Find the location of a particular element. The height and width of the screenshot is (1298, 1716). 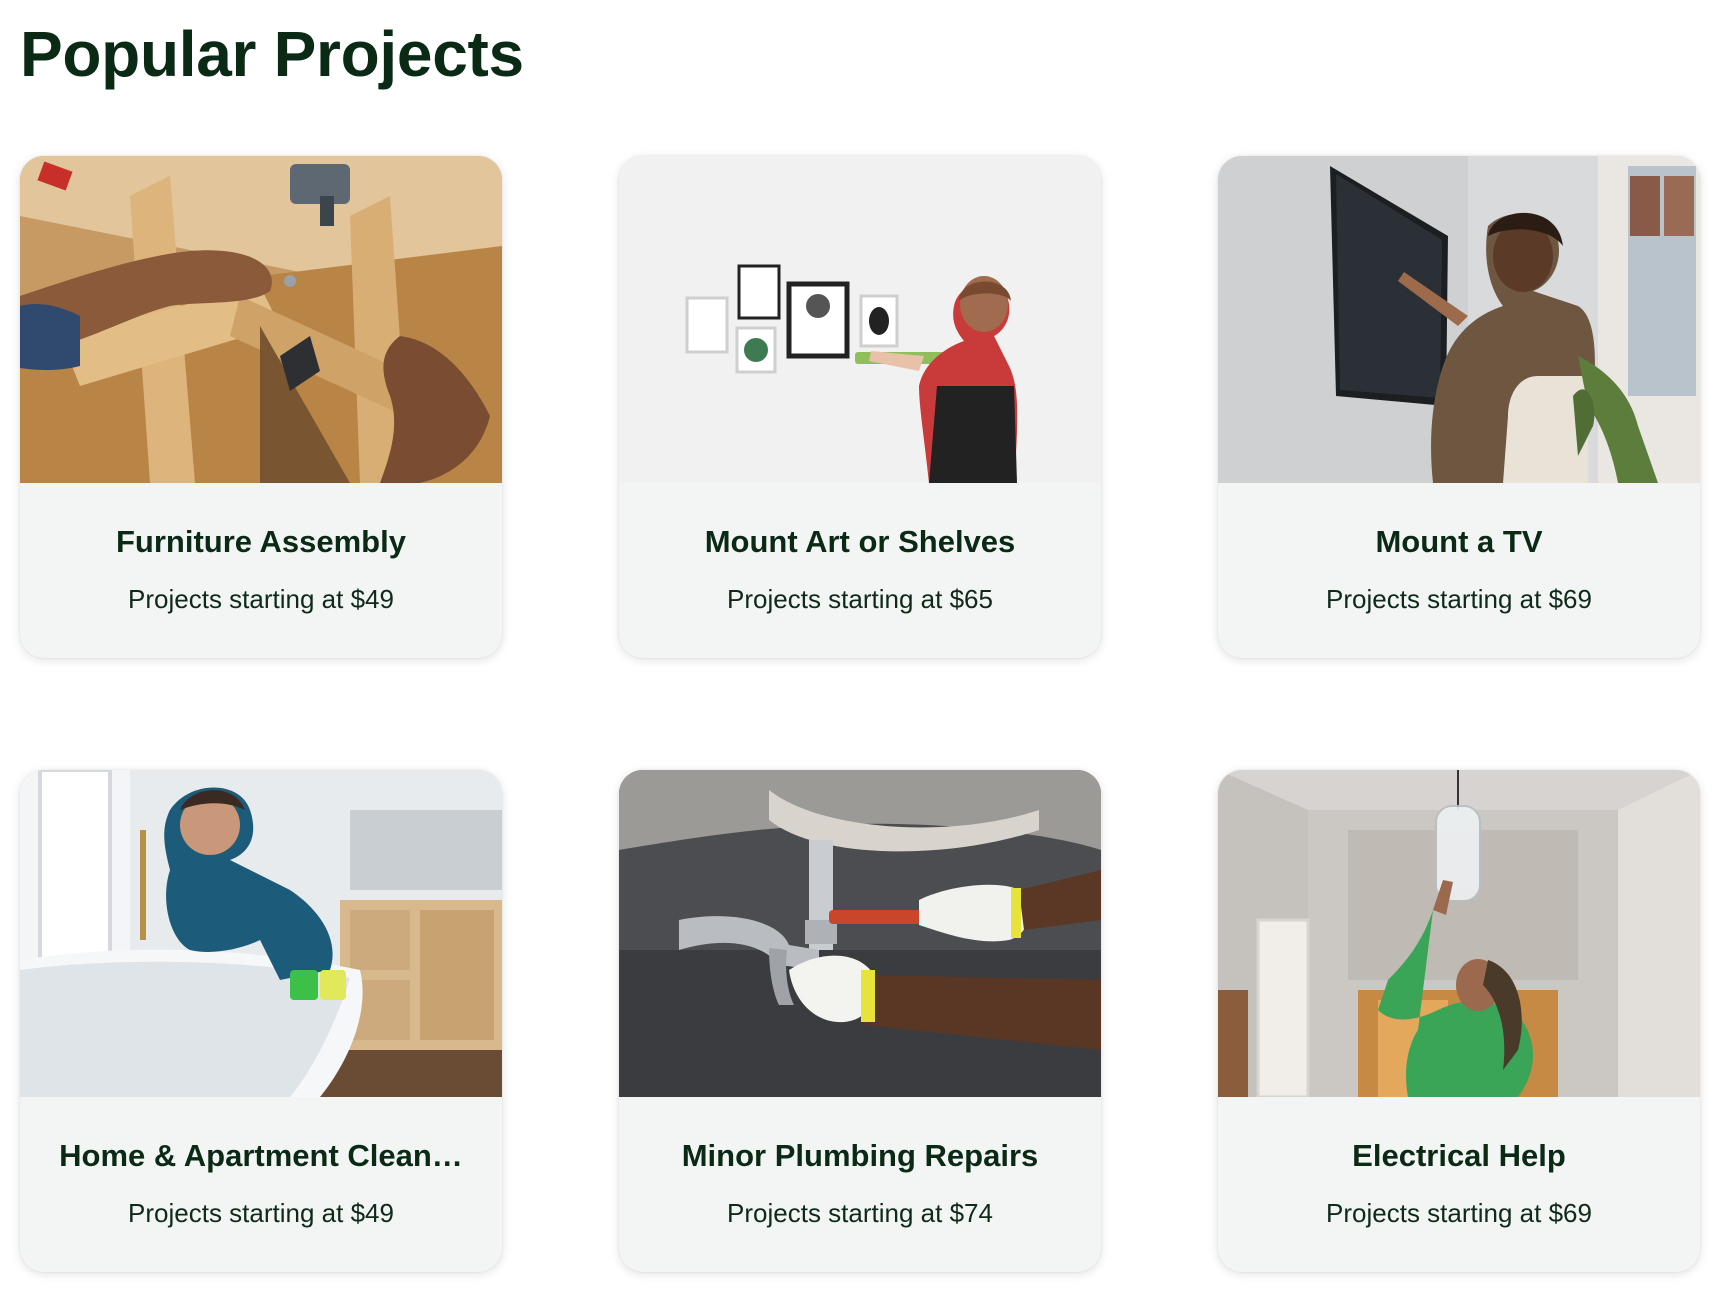

project-image-plumbing is located at coordinates (860, 933).